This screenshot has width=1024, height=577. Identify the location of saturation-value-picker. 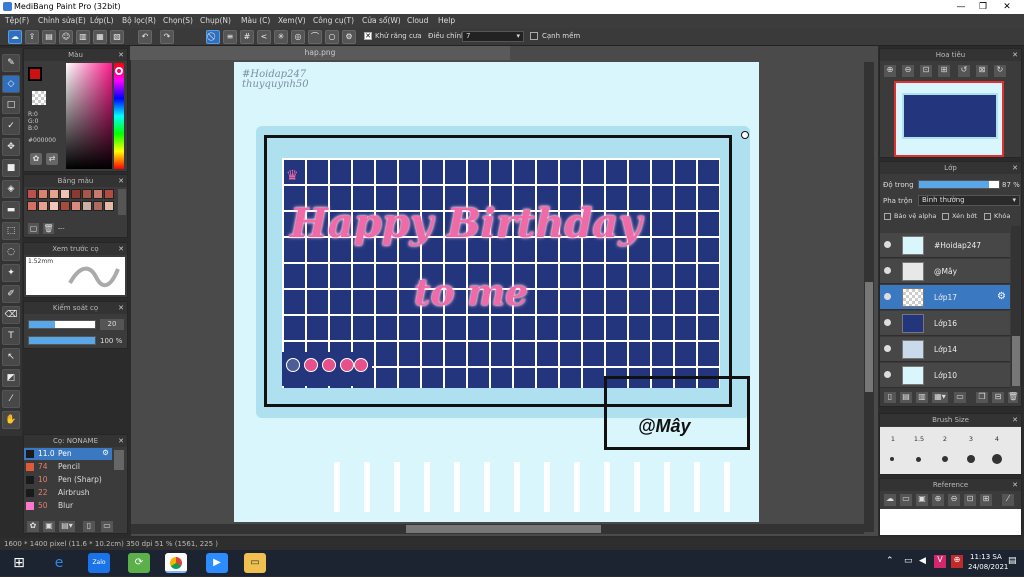
(89, 116).